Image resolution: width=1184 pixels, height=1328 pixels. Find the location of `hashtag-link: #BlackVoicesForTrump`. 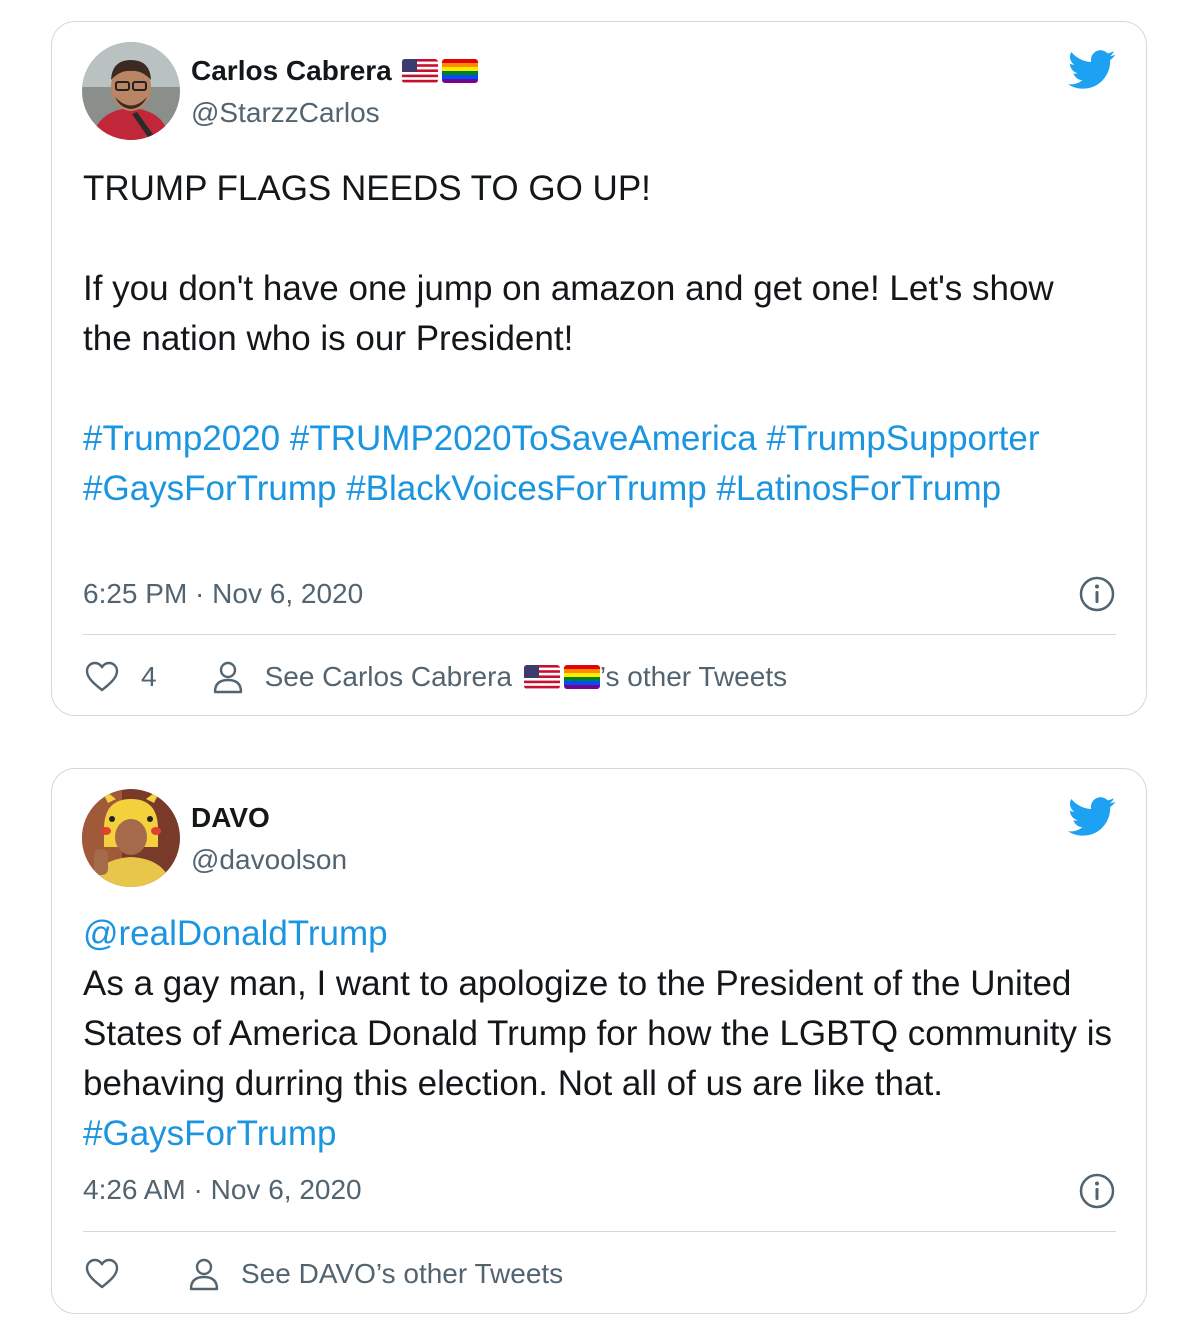

hashtag-link: #BlackVoicesForTrump is located at coordinates (526, 488).